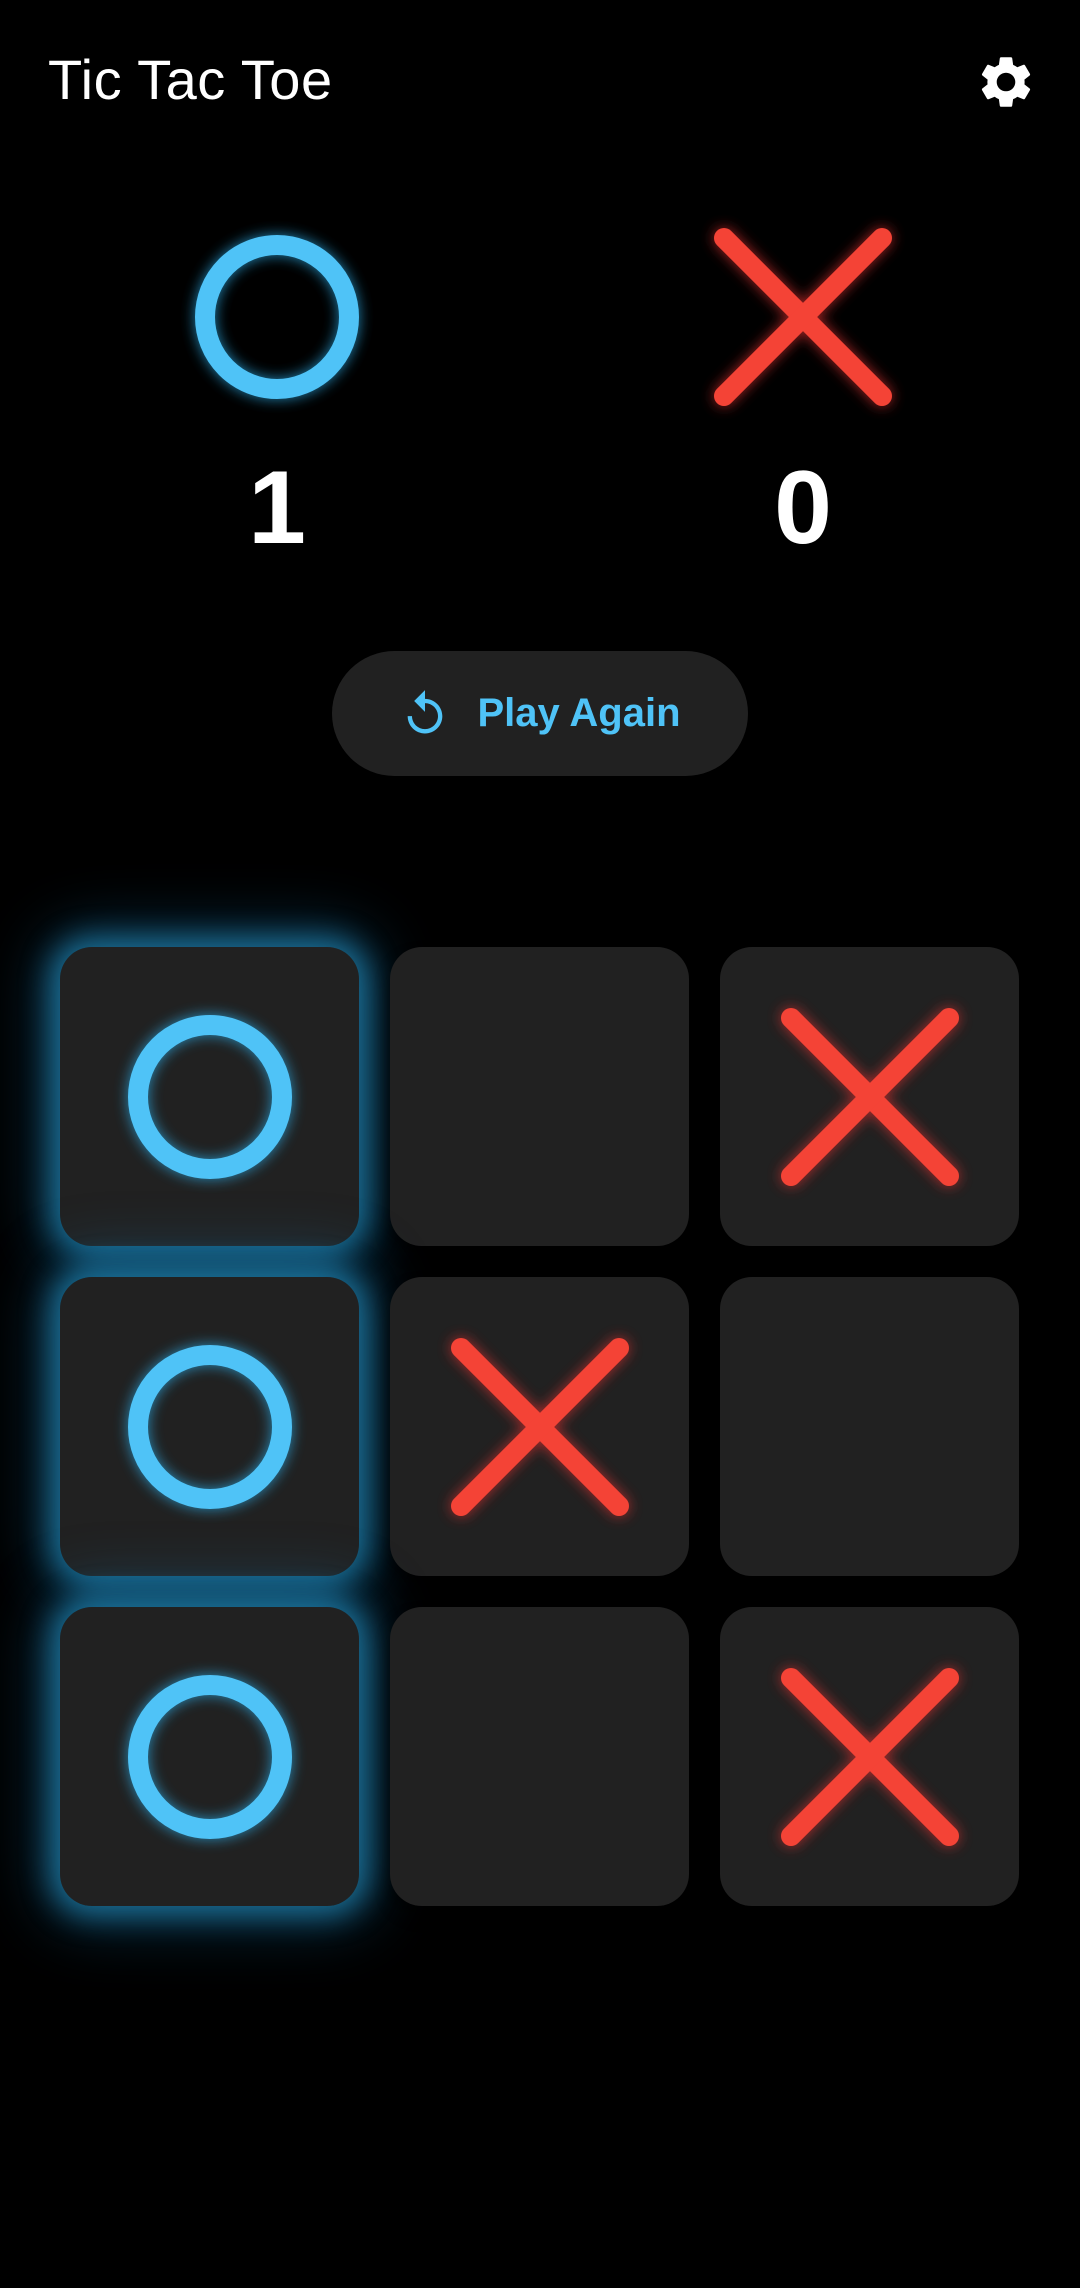 The image size is (1080, 2288). I want to click on score-o-value: 1, so click(277, 508).